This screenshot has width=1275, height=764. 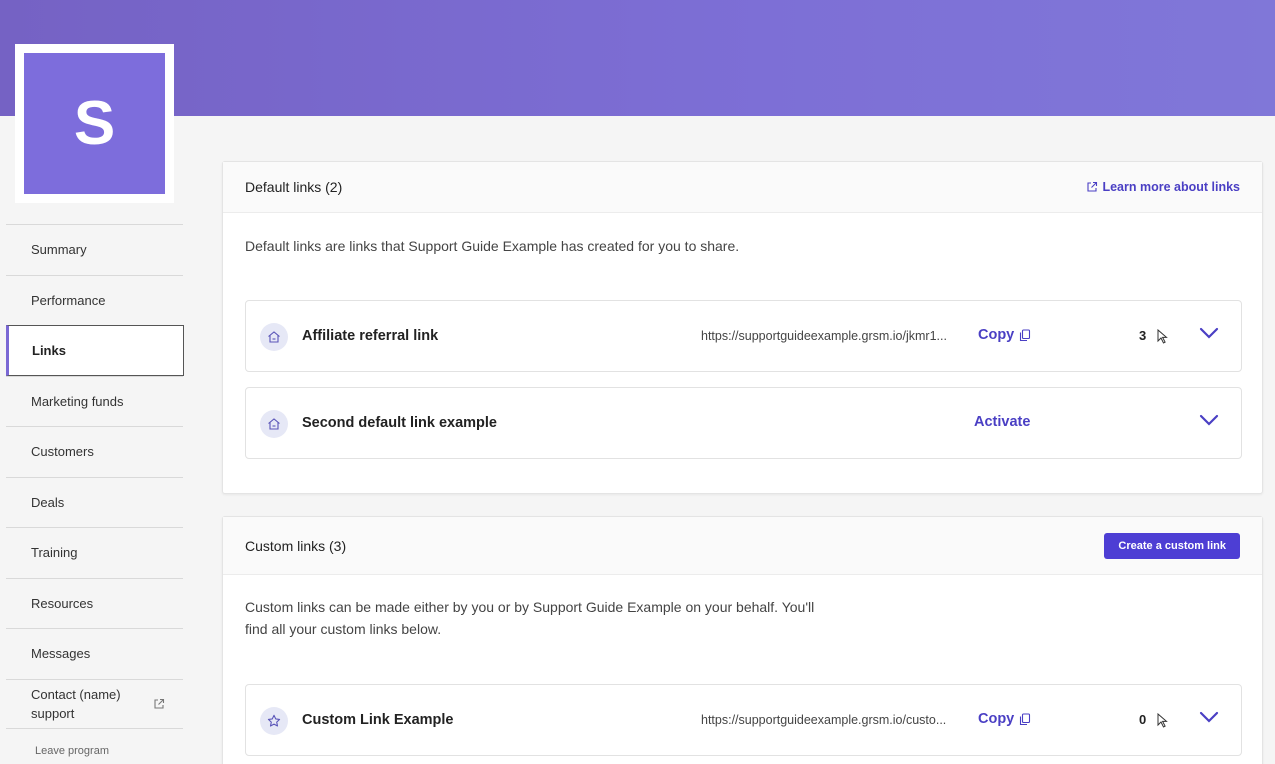 I want to click on sidebar-item-summary: Summary, so click(x=94, y=249).